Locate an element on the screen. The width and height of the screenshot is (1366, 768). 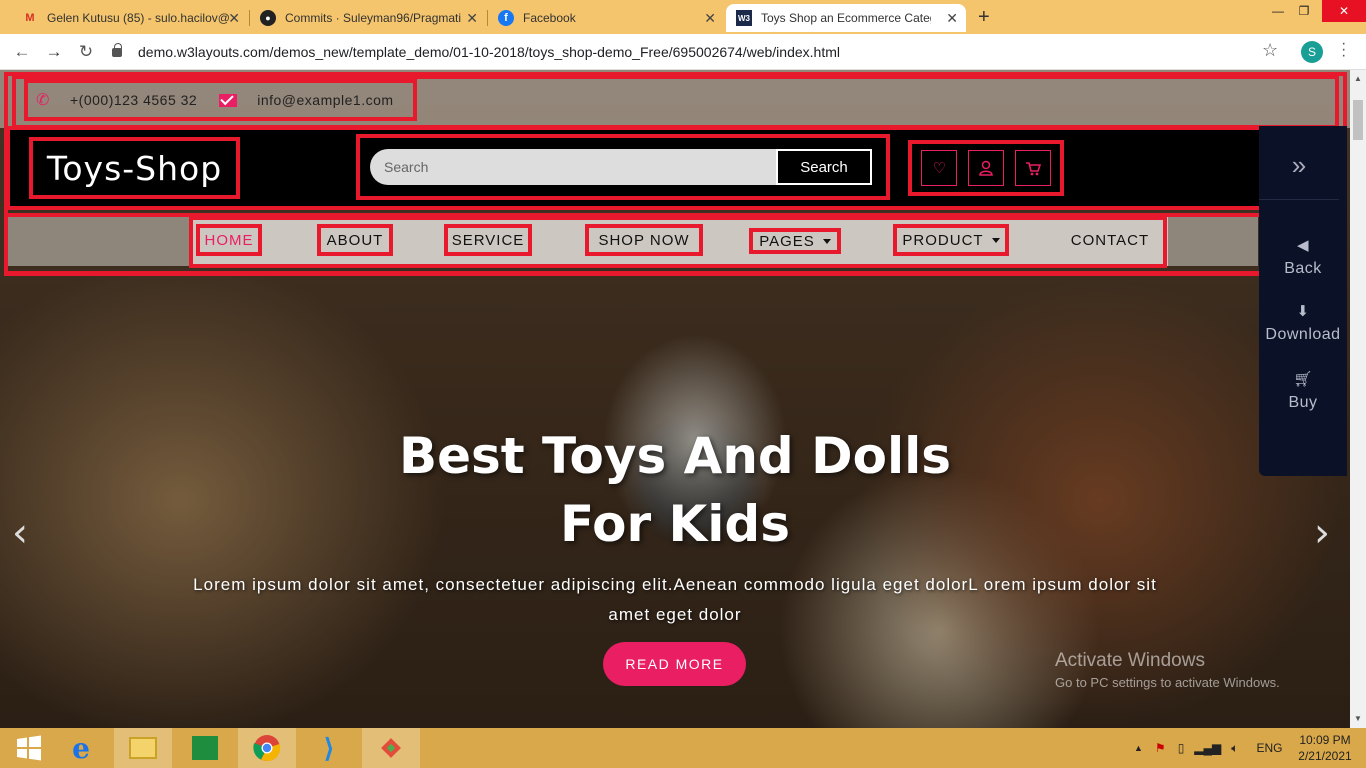
side-download-label: Download is located at coordinates (1303, 334).